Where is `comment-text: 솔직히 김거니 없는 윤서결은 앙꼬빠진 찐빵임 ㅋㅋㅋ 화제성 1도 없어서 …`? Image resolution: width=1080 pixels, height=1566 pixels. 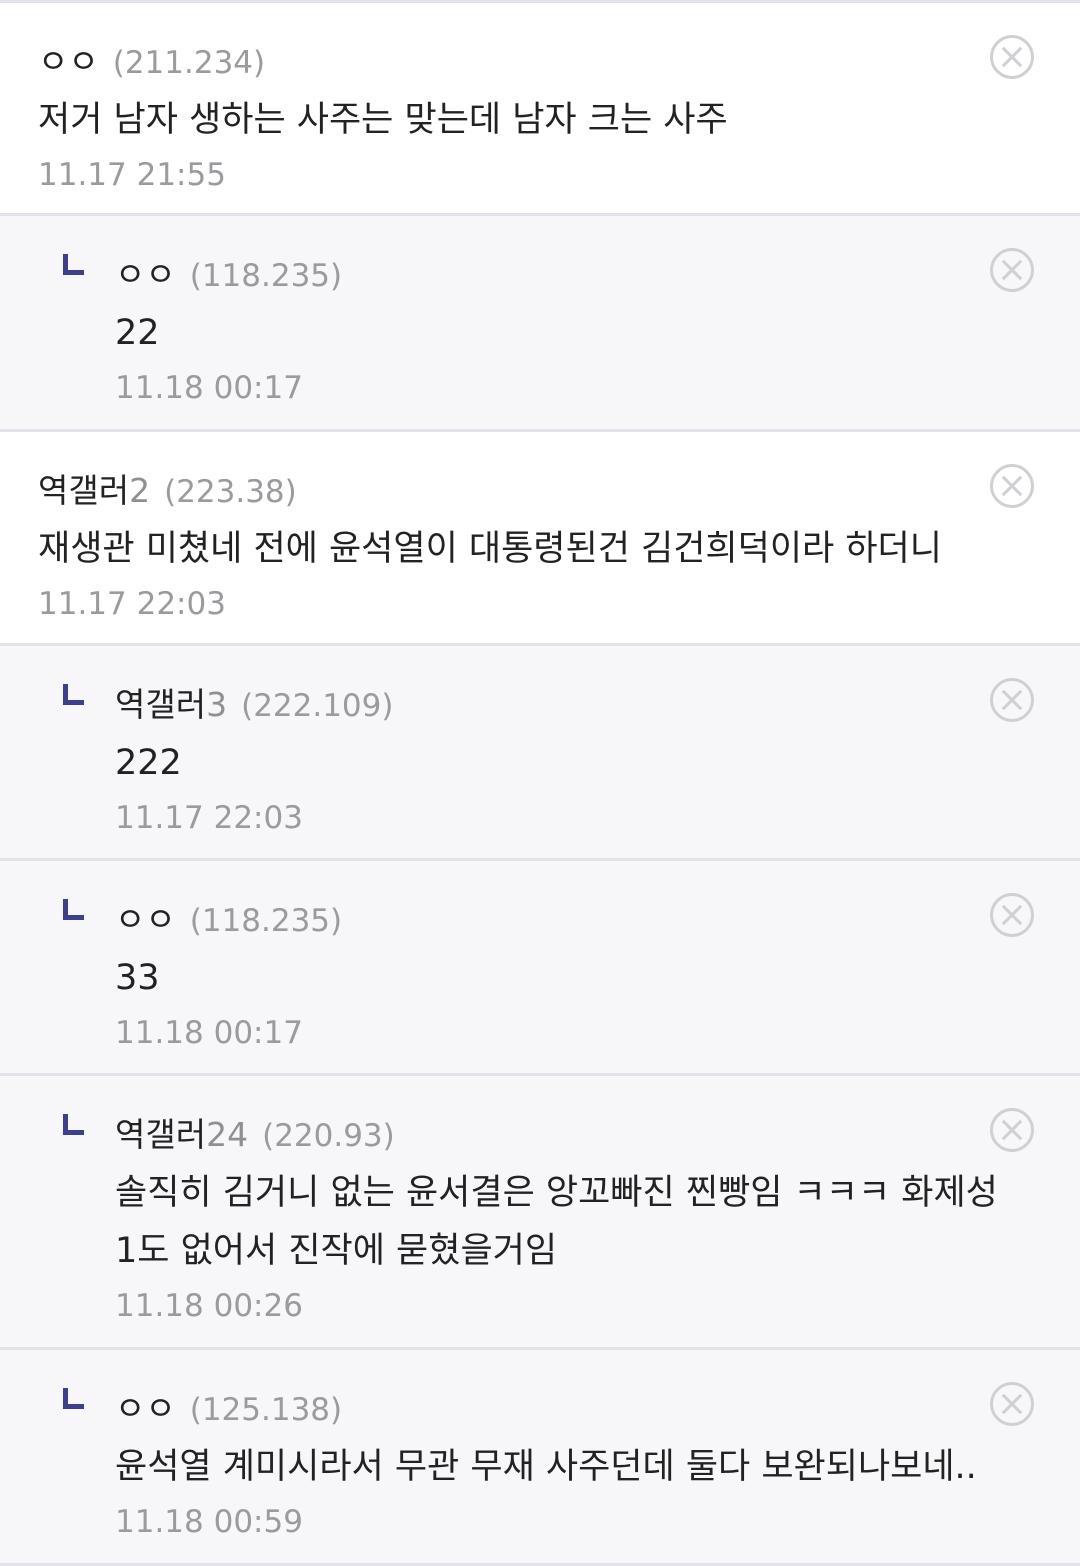 comment-text: 솔직히 김거니 없는 윤서결은 앙꼬빠진 찐빵임 ㅋㅋㅋ 화제성 1도 없어서 … is located at coordinates (556, 1222).